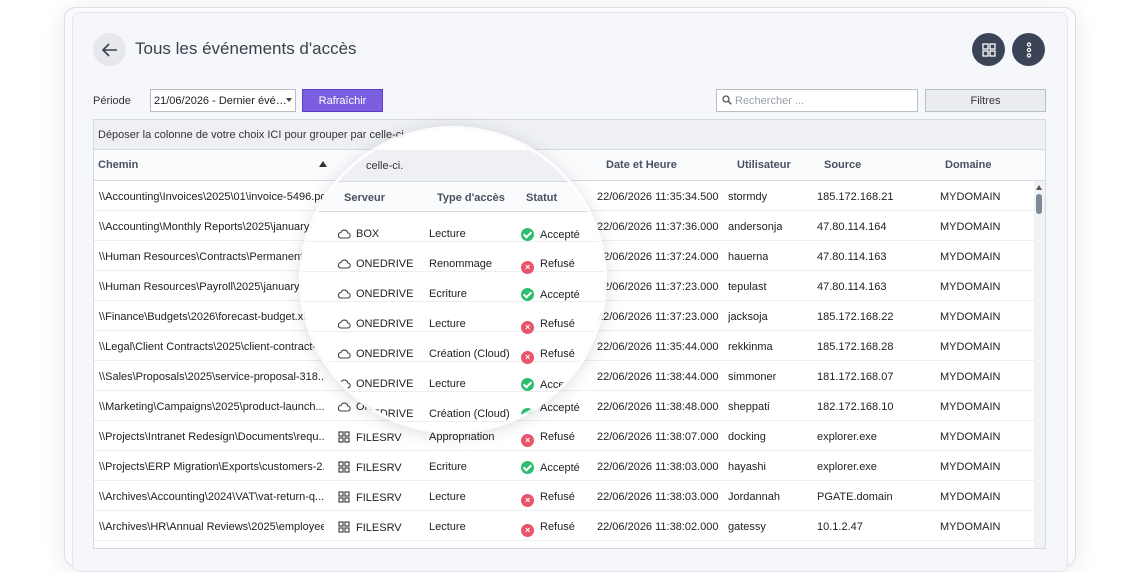  What do you see at coordinates (118, 165) in the screenshot?
I see `col-path-header: Chemin` at bounding box center [118, 165].